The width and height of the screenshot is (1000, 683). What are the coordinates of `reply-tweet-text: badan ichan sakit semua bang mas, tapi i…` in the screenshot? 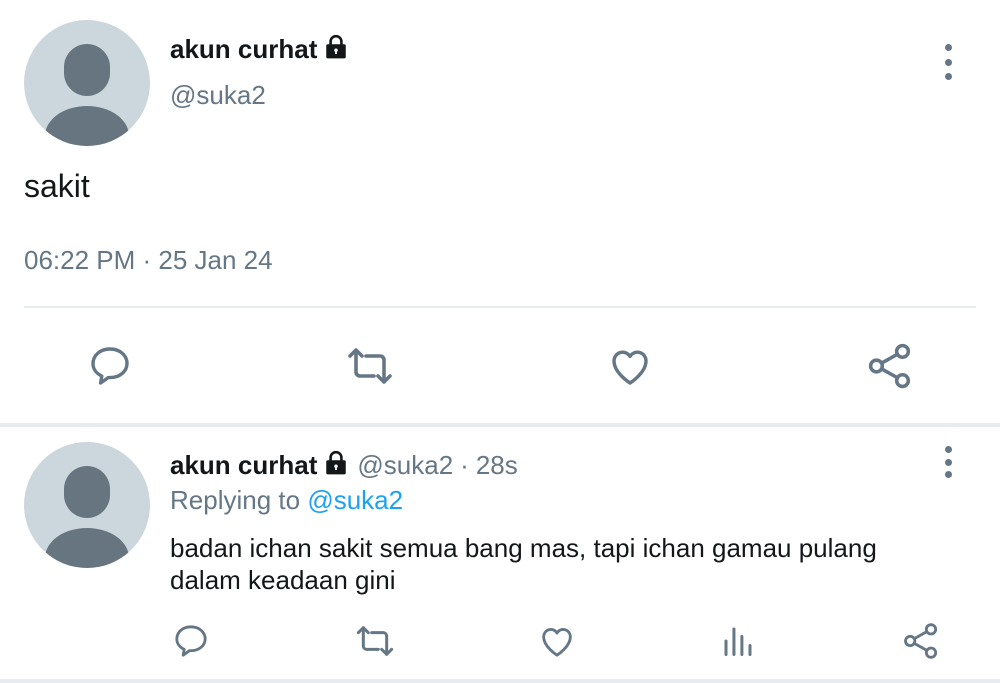 It's located at (523, 564).